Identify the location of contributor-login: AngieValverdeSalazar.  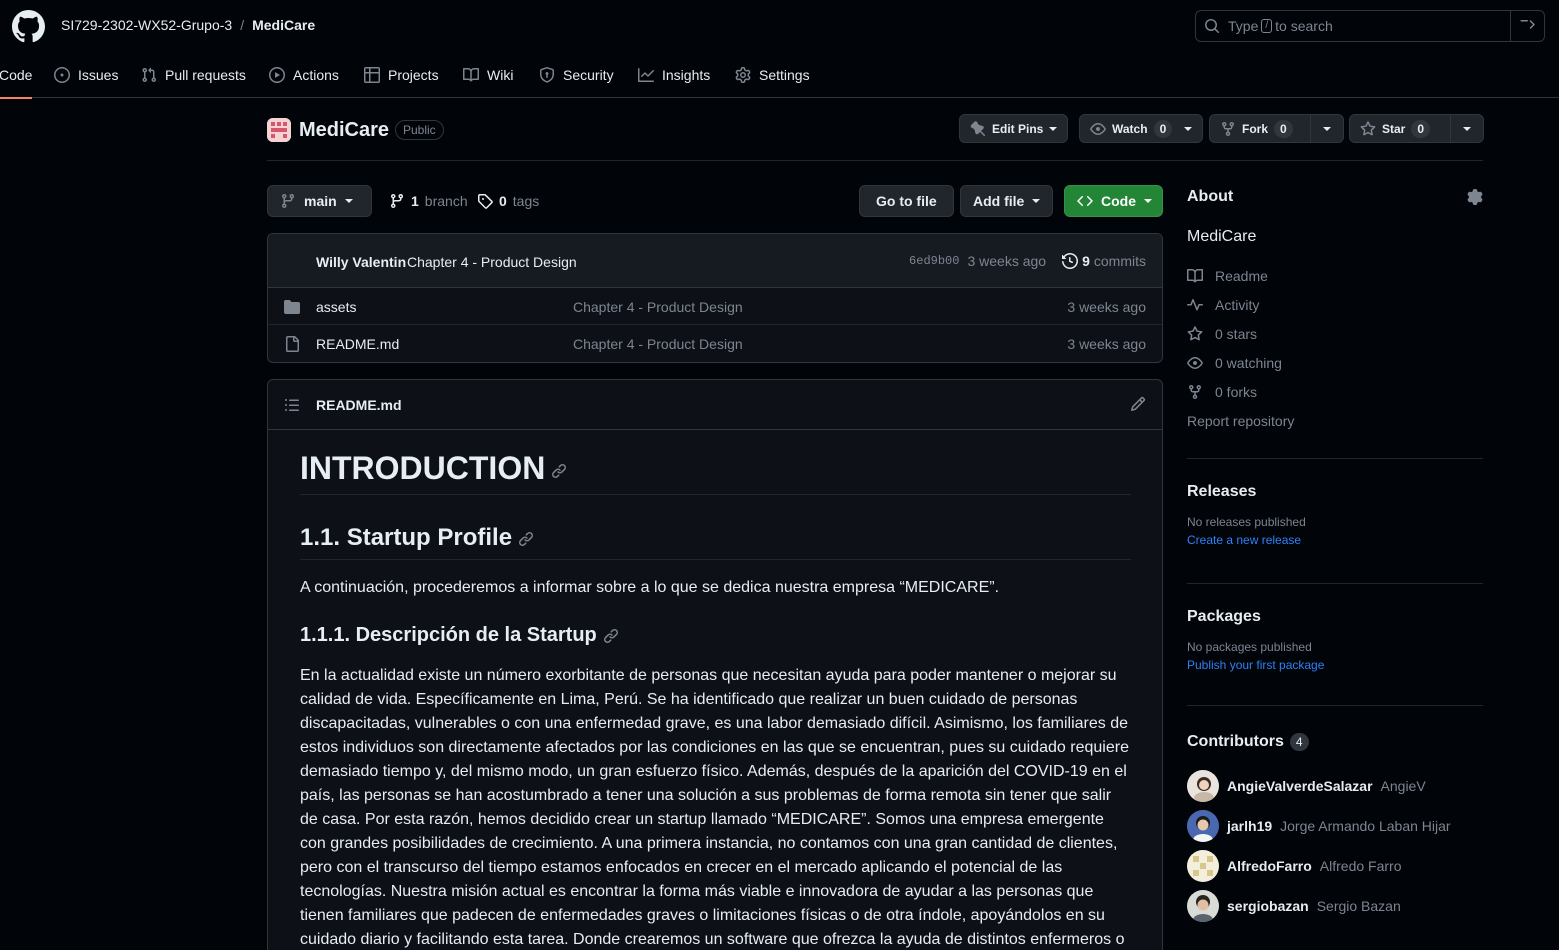
(1300, 786).